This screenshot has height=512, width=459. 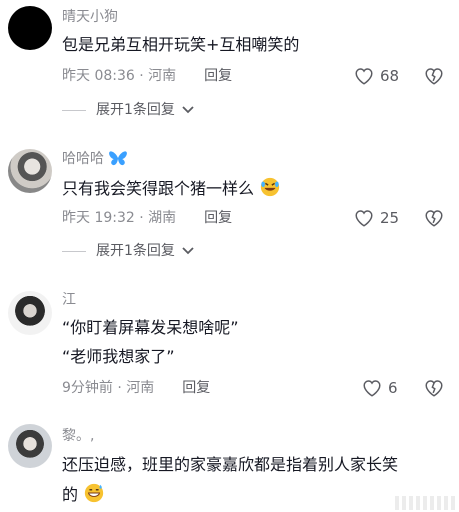 What do you see at coordinates (376, 76) in the screenshot?
I see `like-button: 68` at bounding box center [376, 76].